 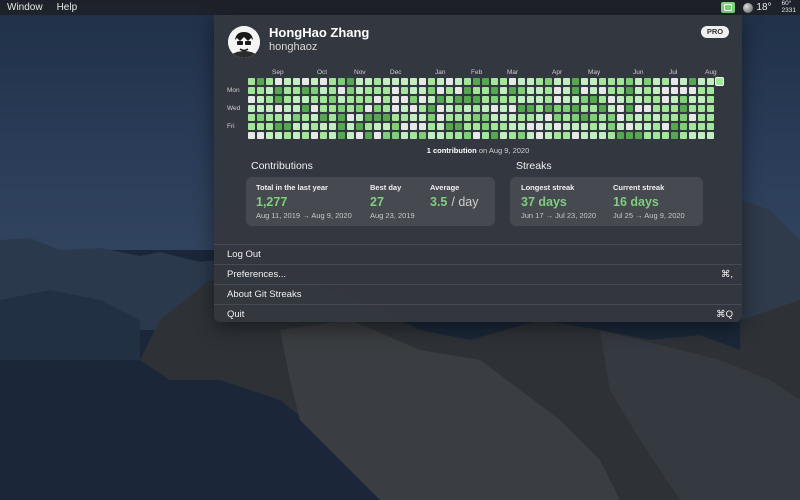 I want to click on menu-item-quit: Quit ⌘Q, so click(x=478, y=313).